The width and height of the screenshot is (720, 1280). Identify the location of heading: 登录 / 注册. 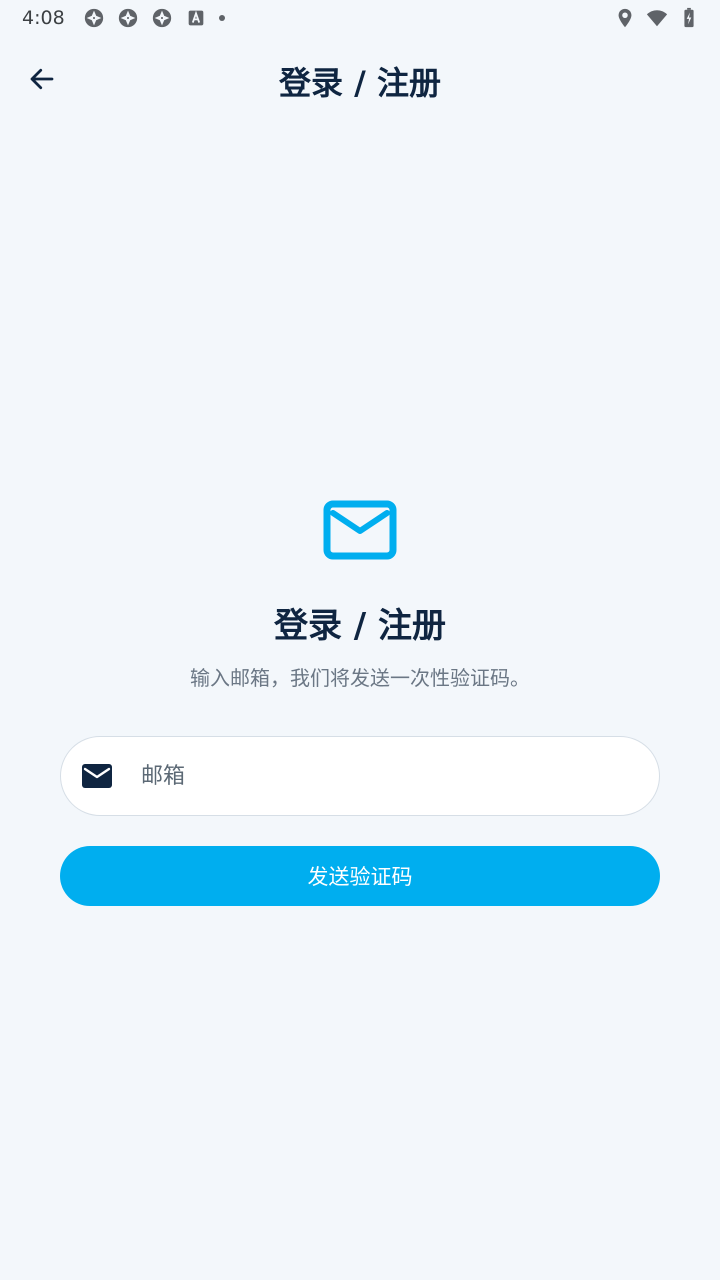
(360, 626).